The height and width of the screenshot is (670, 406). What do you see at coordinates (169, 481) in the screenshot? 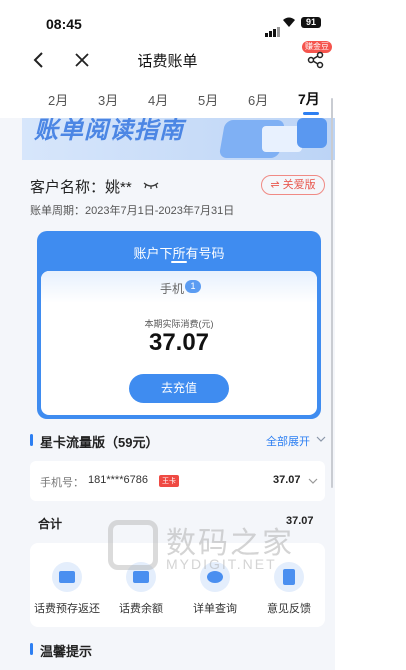
I see `card-type-tag: 王卡` at bounding box center [169, 481].